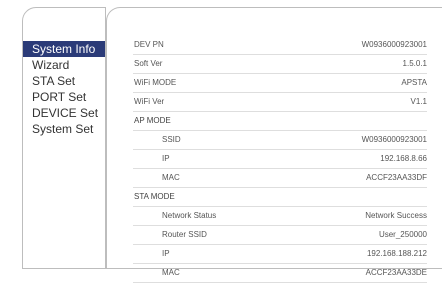 This screenshot has width=442, height=283. I want to click on soft-ver-value: 1.5.0.1, so click(414, 63).